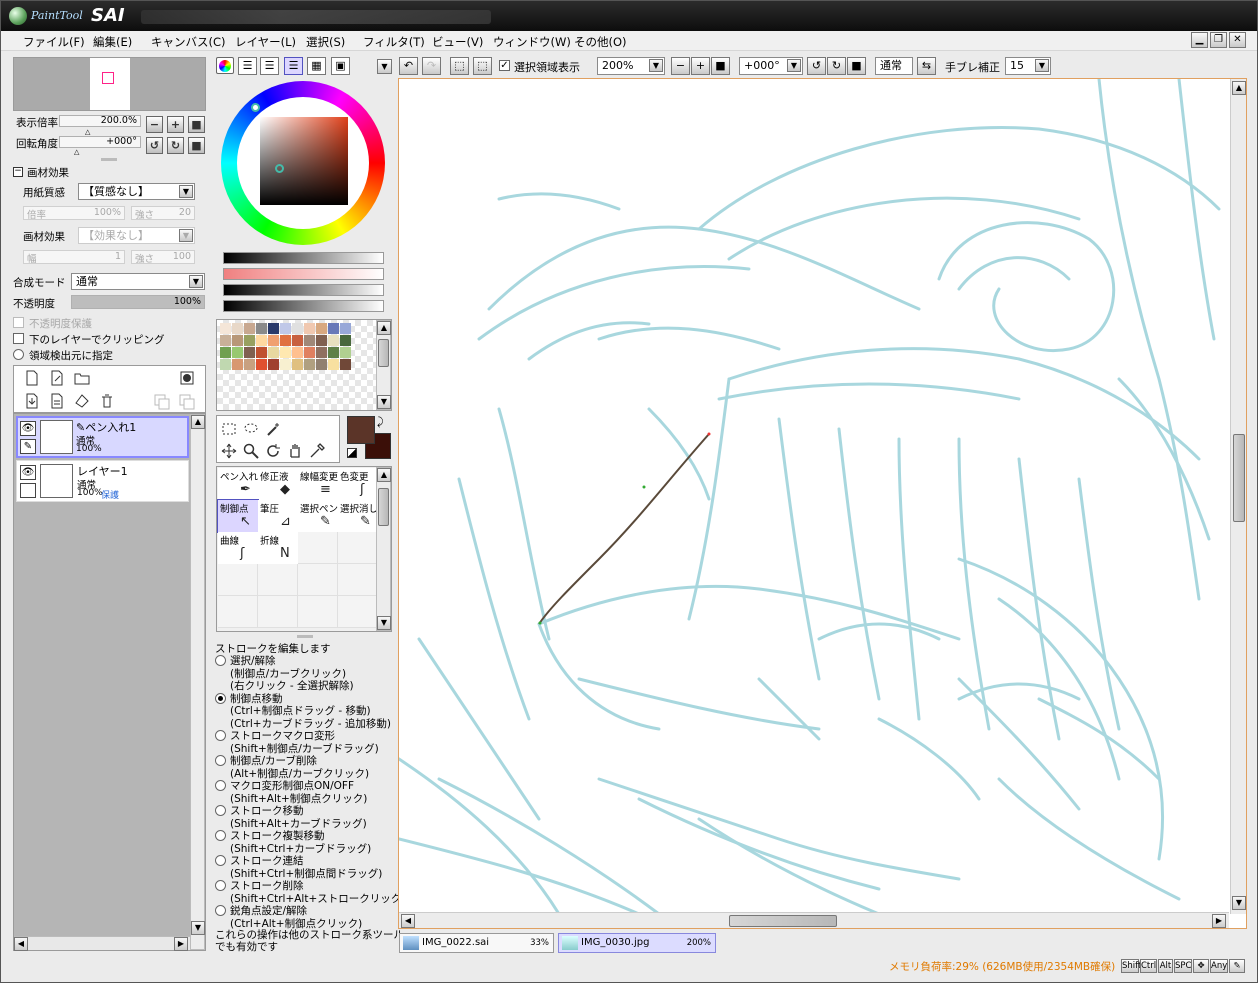  What do you see at coordinates (247, 66) in the screenshot?
I see `rgb-slider-tab: ☰` at bounding box center [247, 66].